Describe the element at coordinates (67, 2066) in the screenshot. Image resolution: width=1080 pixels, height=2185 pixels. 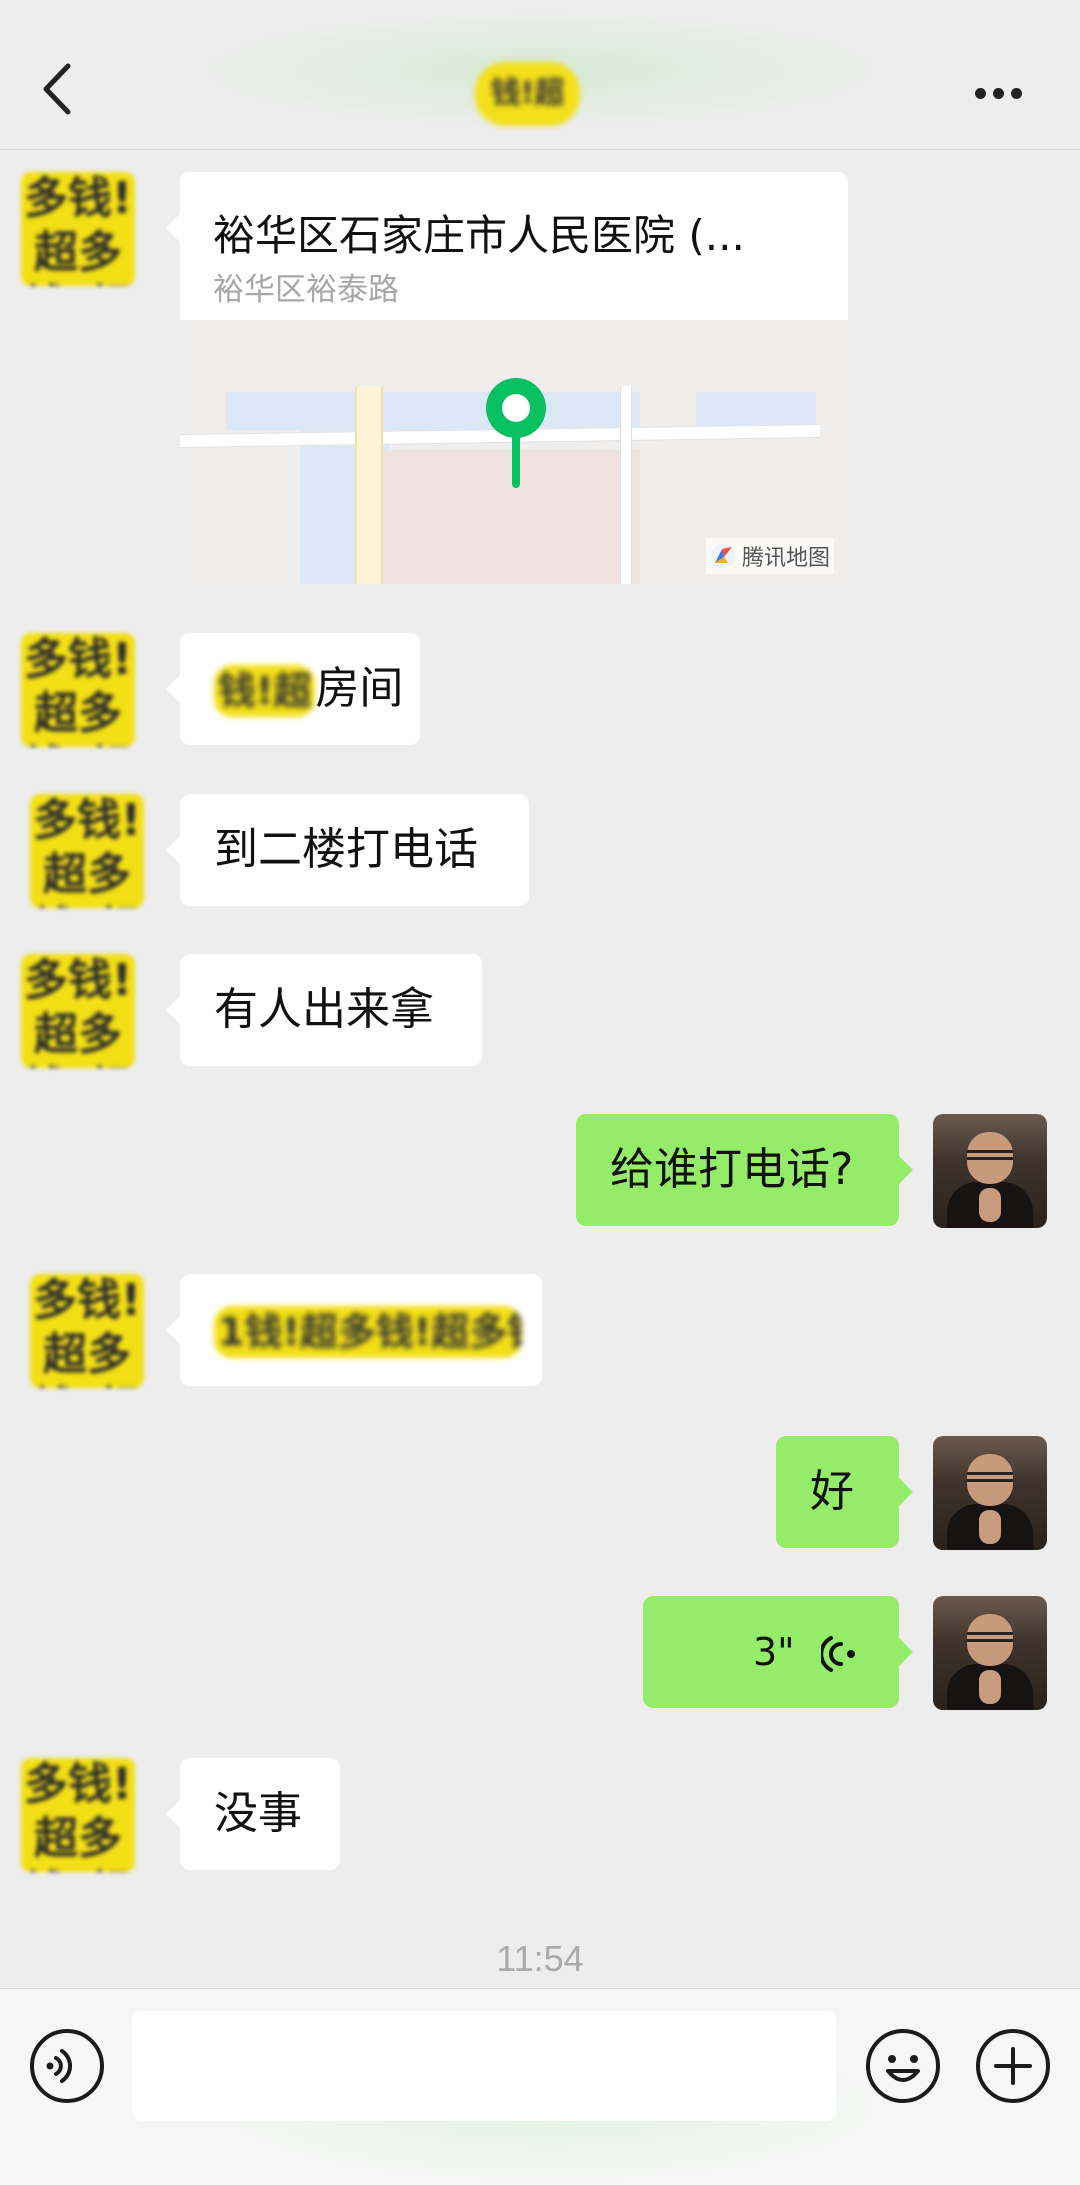
I see `voice-input-icon` at that location.